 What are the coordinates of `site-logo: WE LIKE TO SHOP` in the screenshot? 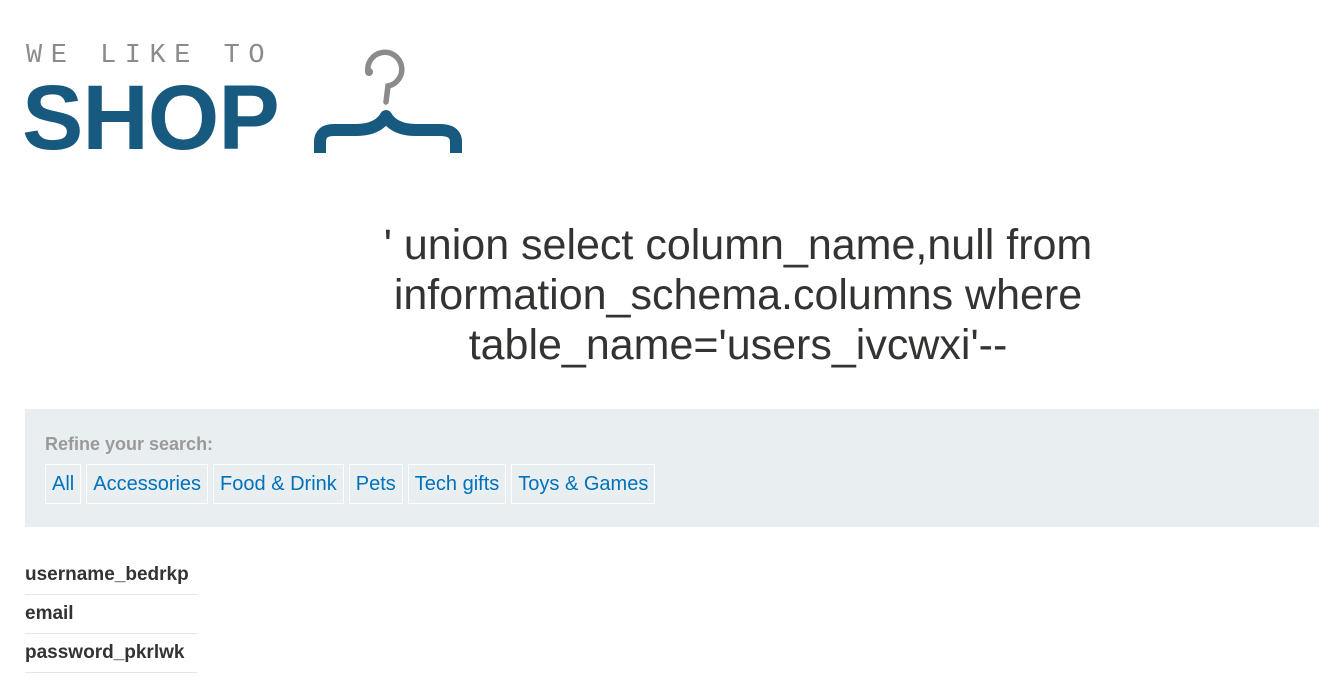 It's located at (253, 105).